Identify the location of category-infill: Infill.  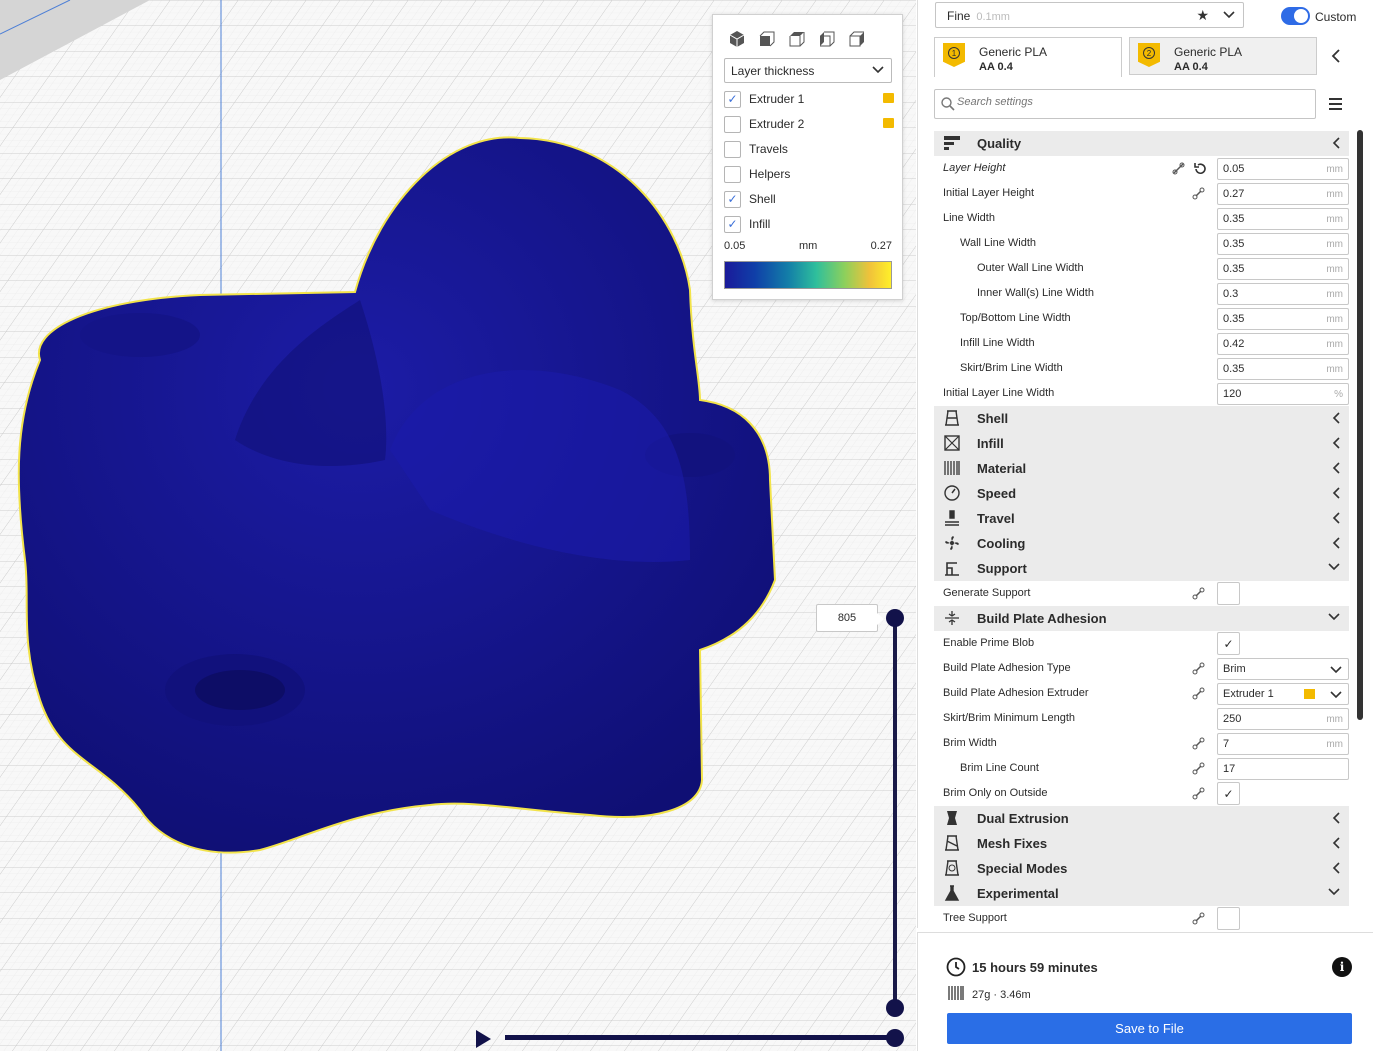
(1141, 443).